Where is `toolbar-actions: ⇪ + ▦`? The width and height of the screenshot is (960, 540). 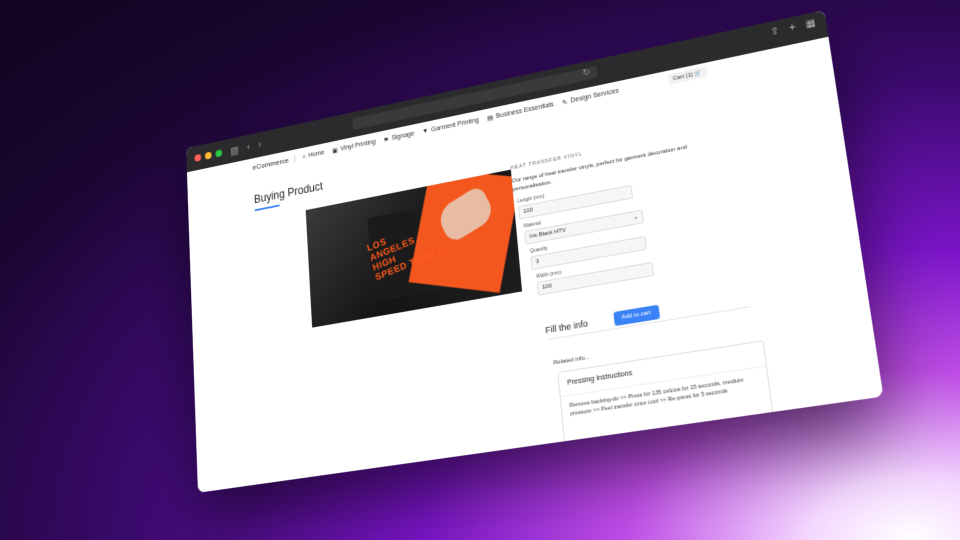 toolbar-actions: ⇪ + ▦ is located at coordinates (793, 28).